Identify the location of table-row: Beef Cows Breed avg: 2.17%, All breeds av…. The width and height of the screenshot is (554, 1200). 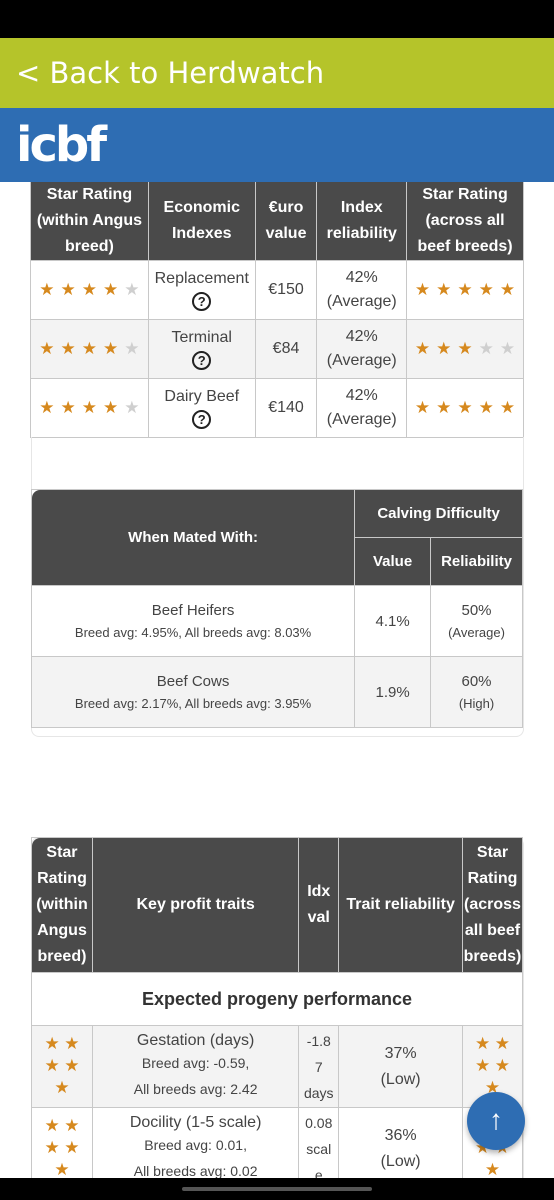
(276, 692).